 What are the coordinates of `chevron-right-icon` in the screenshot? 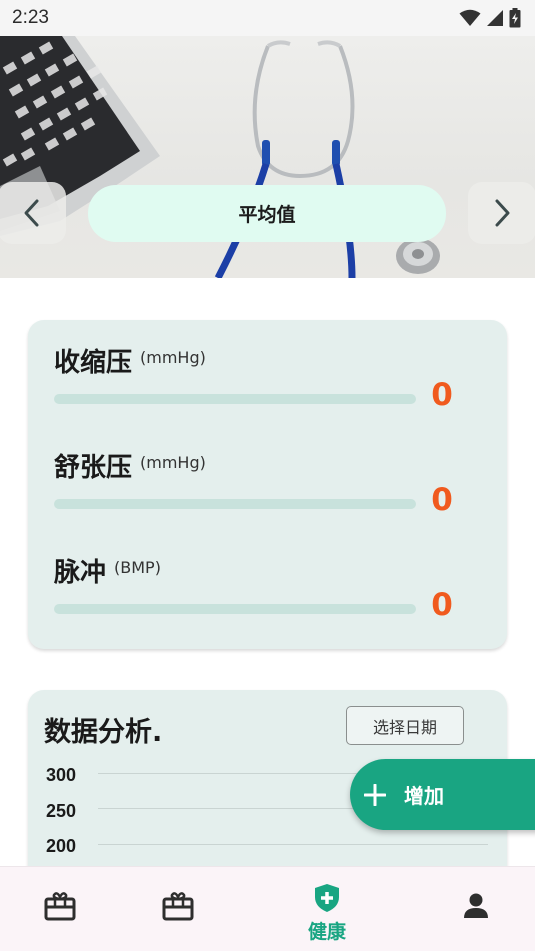 It's located at (502, 213).